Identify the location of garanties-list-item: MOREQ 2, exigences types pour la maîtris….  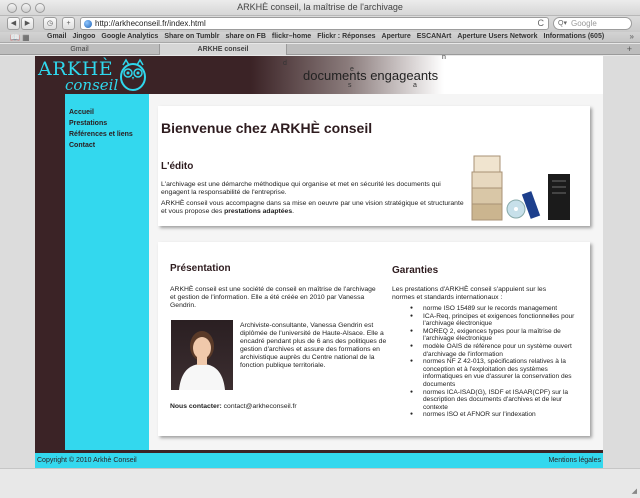
(495, 335).